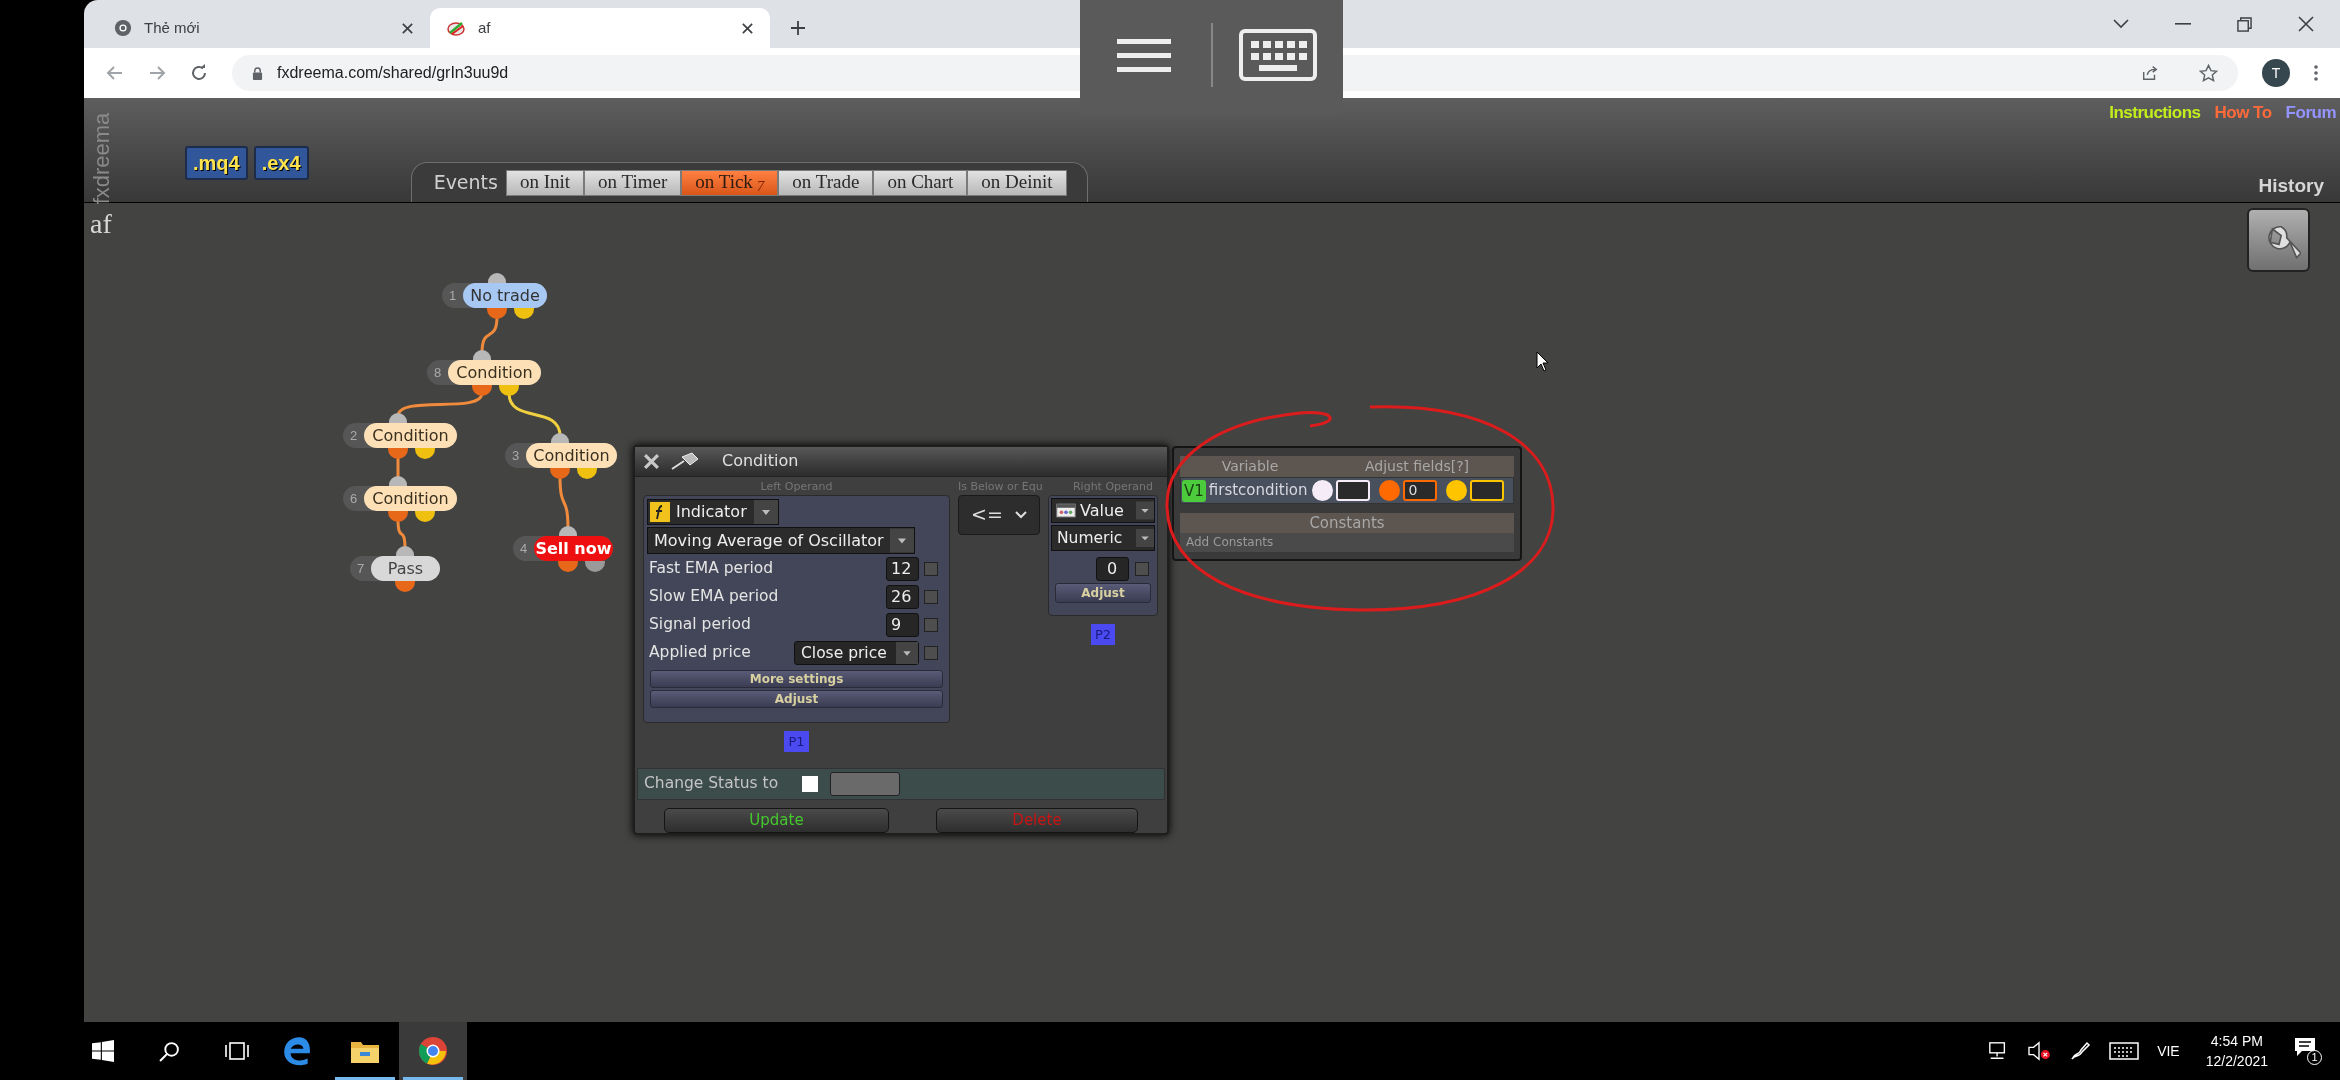 The width and height of the screenshot is (2340, 1080). Describe the element at coordinates (826, 182) in the screenshot. I see `event-tab: on Trade` at that location.